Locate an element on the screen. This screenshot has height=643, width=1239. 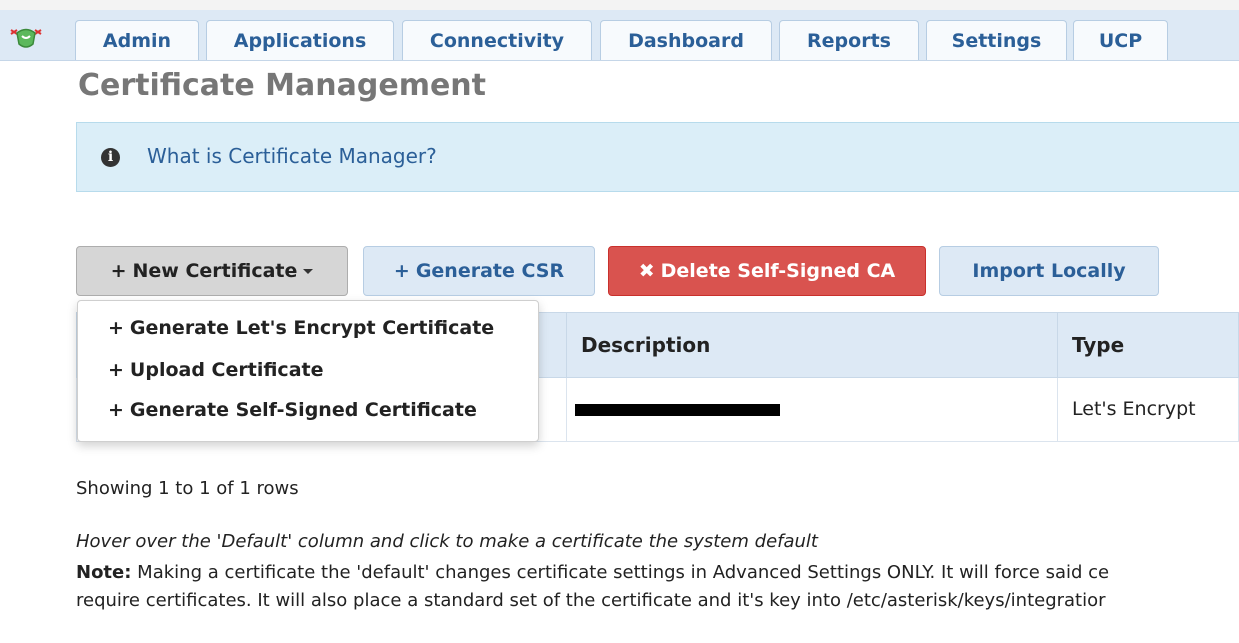
table-cell-type: Let's Encrypt is located at coordinates (1148, 410).